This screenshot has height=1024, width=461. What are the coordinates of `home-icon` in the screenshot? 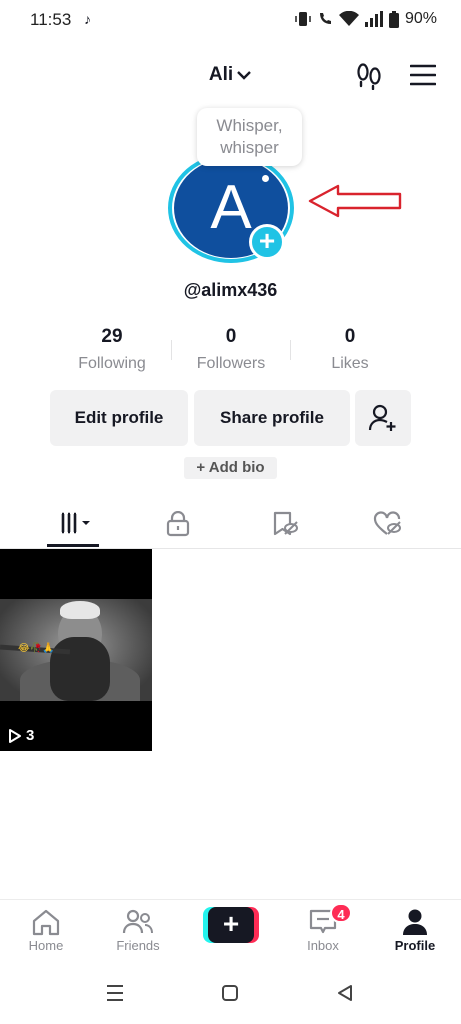 It's located at (46, 922).